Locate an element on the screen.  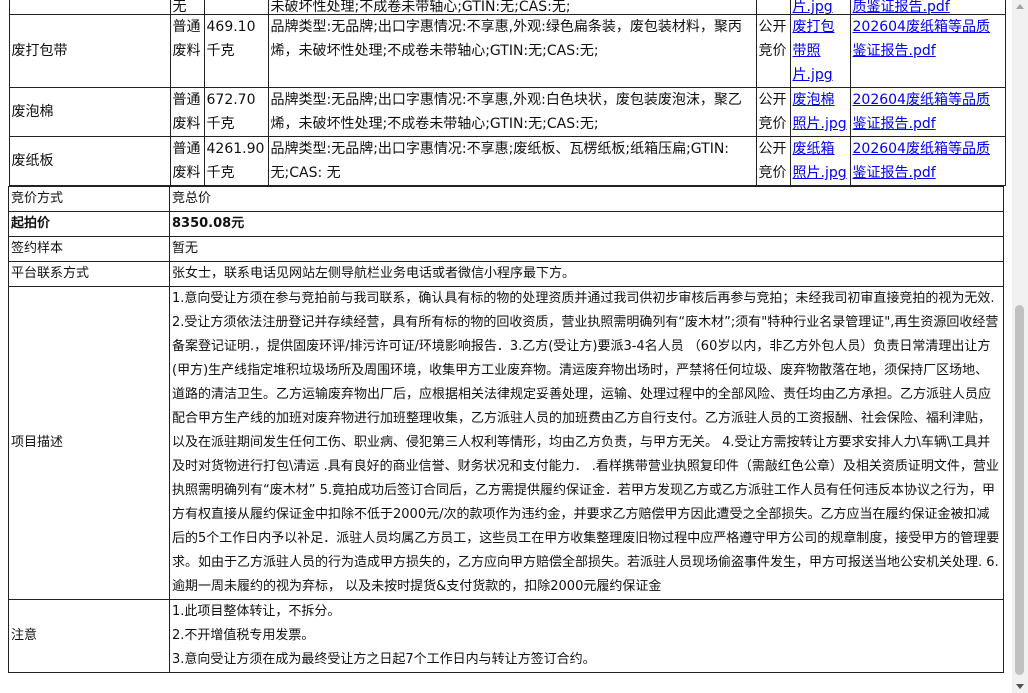
scroll-down-arrow-icon is located at coordinates (1020, 686).